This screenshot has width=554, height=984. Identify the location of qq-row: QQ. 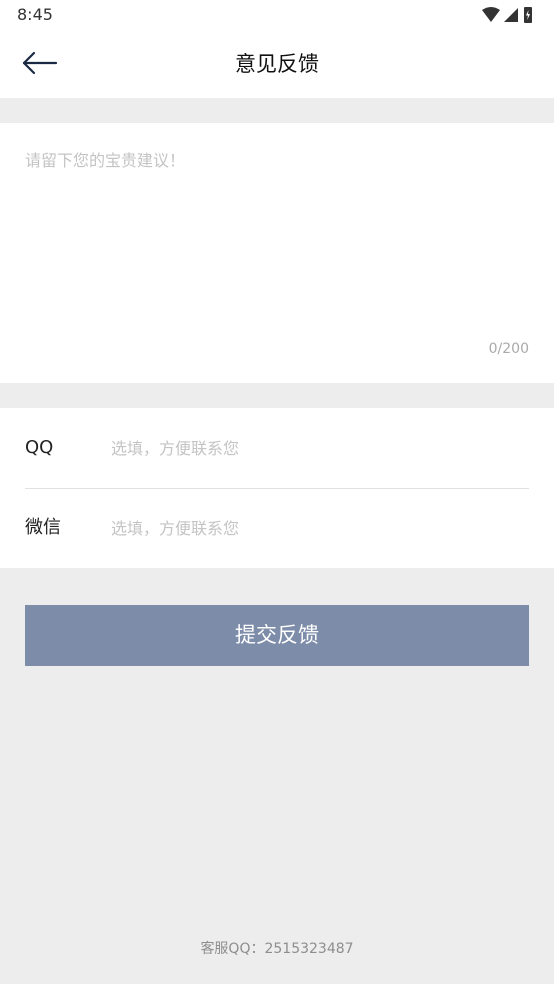
(277, 448).